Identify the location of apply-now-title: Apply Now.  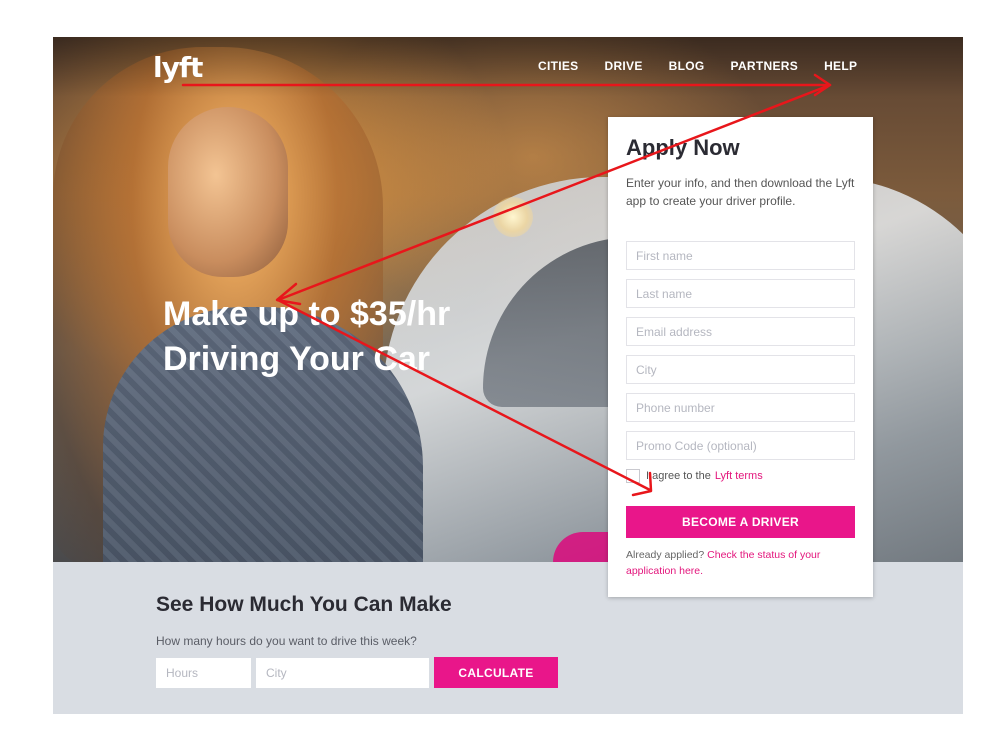
(683, 147).